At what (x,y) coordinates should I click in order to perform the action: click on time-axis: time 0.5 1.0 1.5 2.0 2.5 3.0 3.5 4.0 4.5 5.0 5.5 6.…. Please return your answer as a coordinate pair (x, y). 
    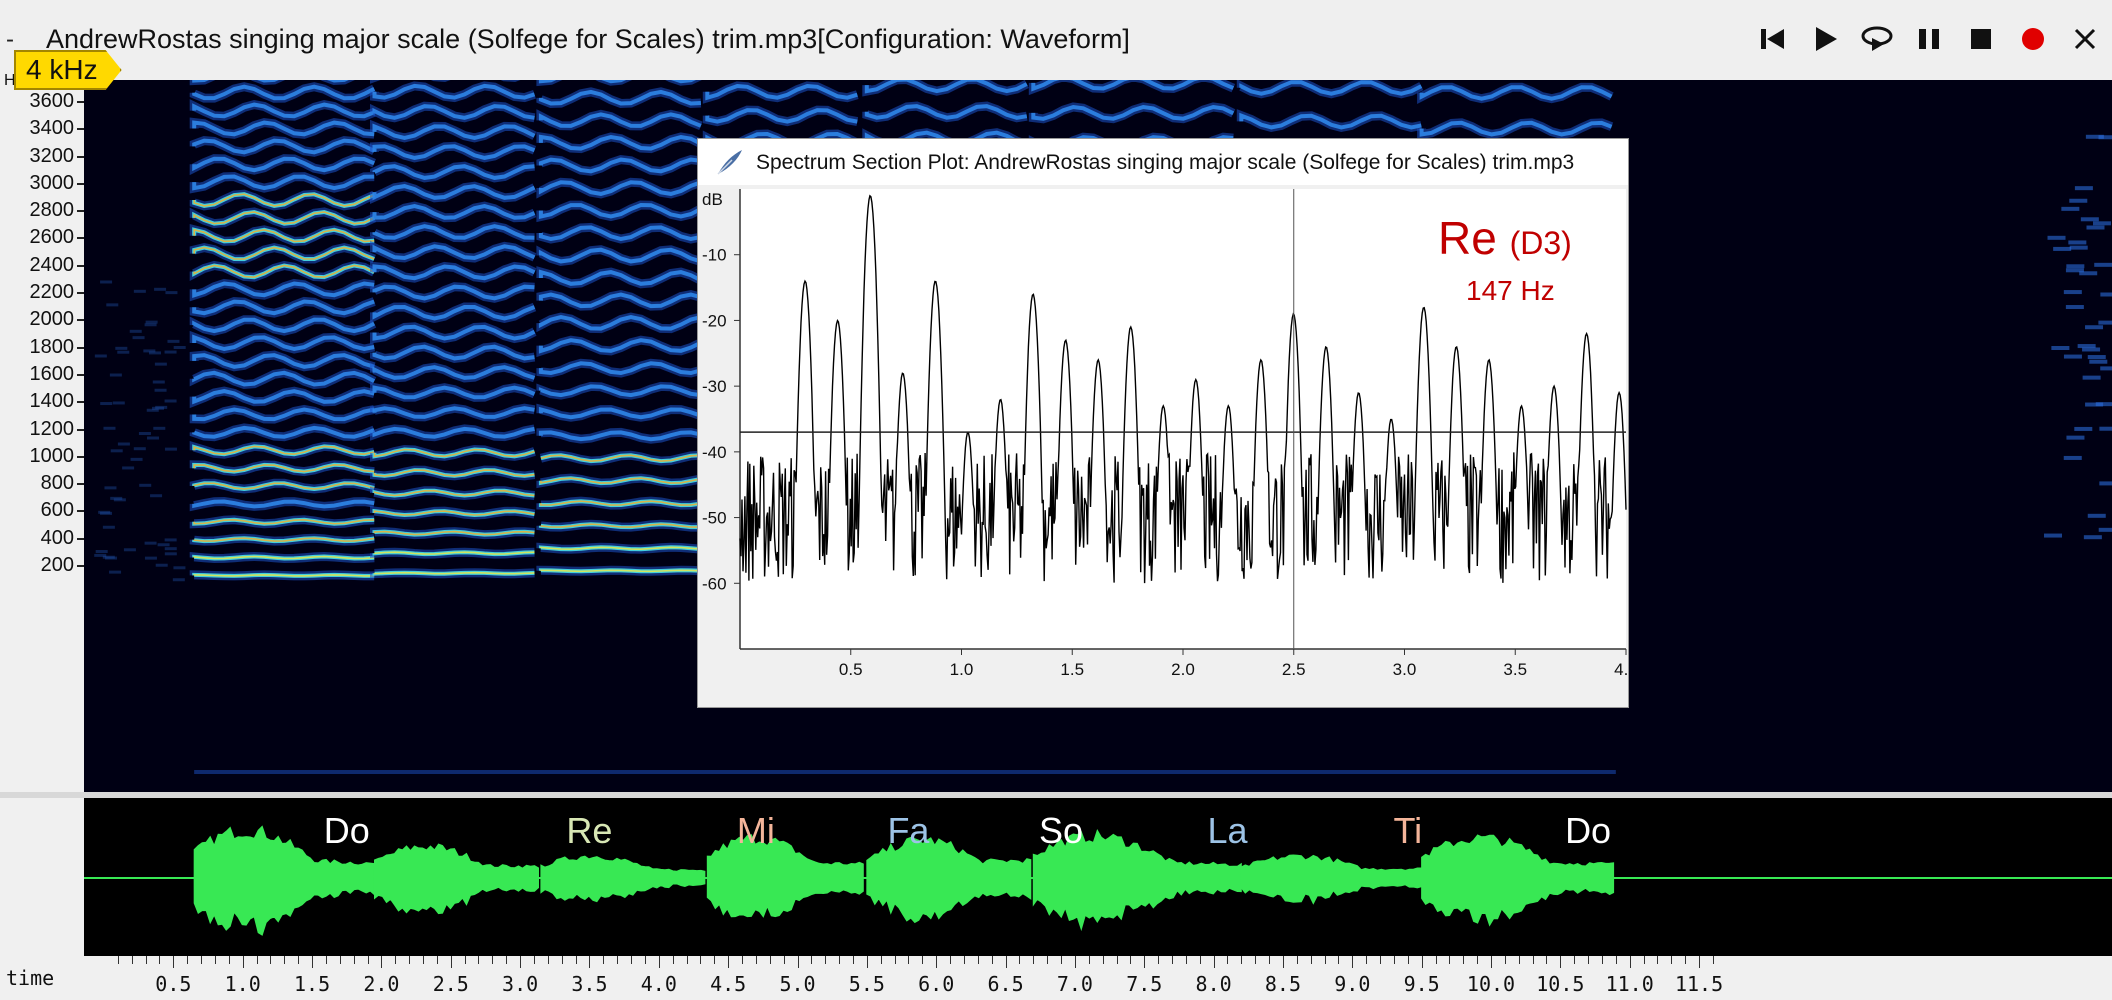
    Looking at the image, I should click on (1056, 978).